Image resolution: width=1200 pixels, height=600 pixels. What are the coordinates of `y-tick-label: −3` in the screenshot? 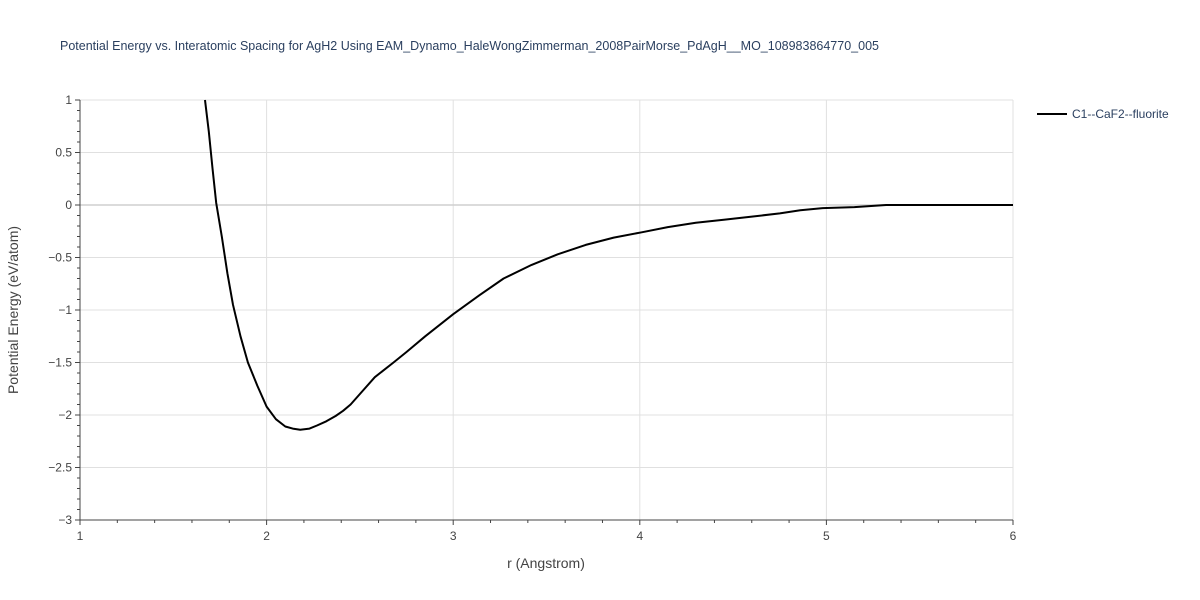 It's located at (65, 520).